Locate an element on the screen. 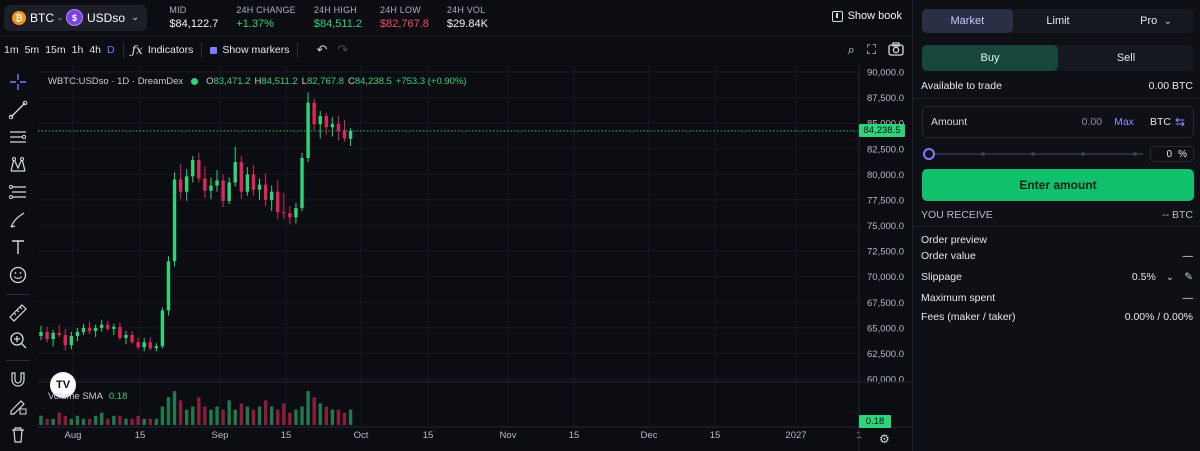 This screenshot has width=1200, height=451. drawing-tools is located at coordinates (18, 261).